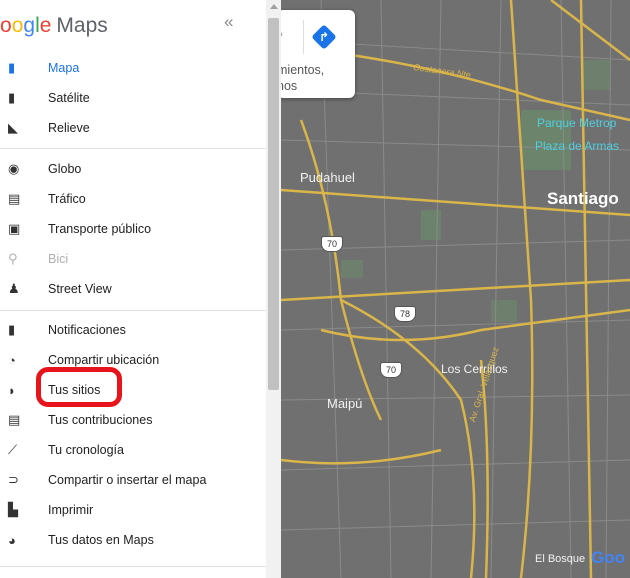 The height and width of the screenshot is (578, 630). What do you see at coordinates (324, 37) in the screenshot?
I see `directions-arrow-icon: ↱` at bounding box center [324, 37].